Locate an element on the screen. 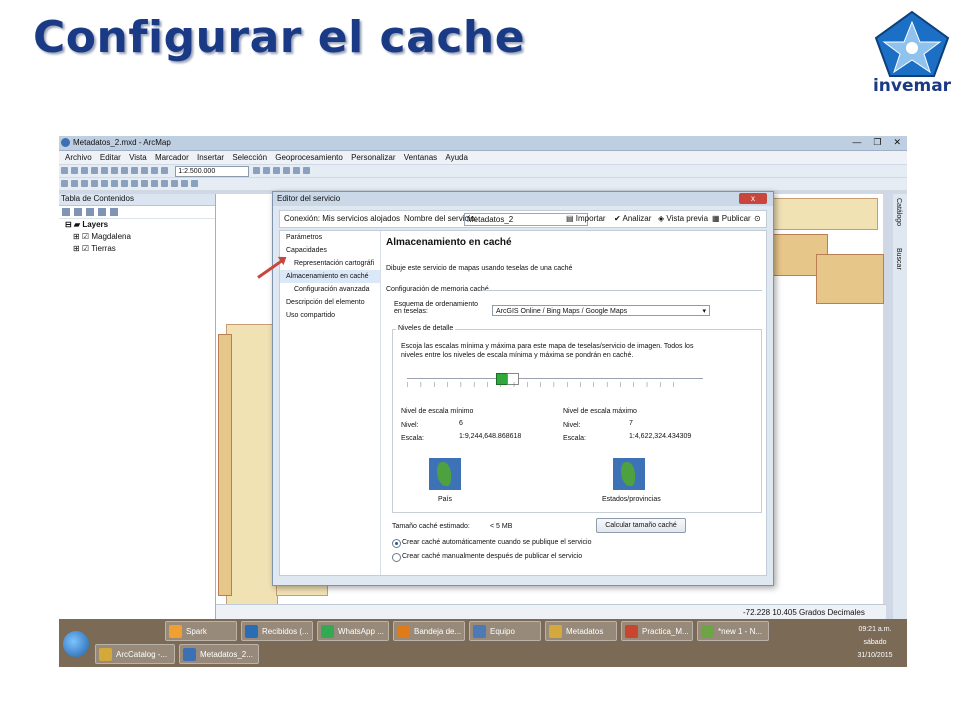 The width and height of the screenshot is (960, 720). menu-archivo: Archivo is located at coordinates (78, 157).